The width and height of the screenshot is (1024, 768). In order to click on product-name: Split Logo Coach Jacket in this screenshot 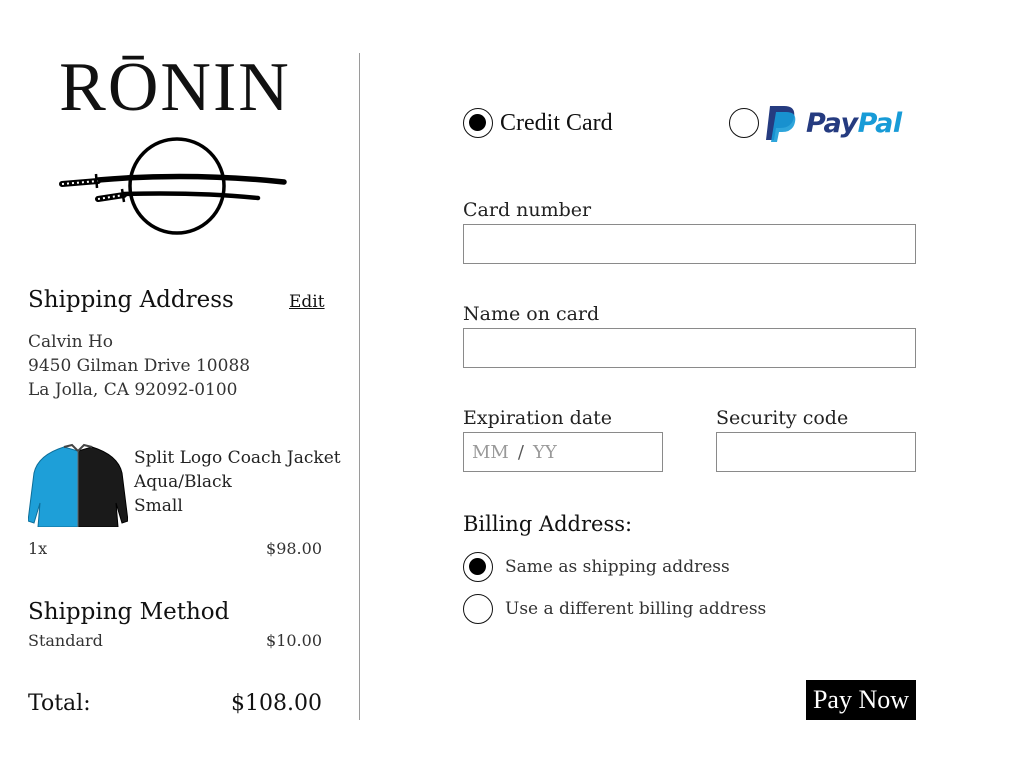, I will do `click(237, 458)`.